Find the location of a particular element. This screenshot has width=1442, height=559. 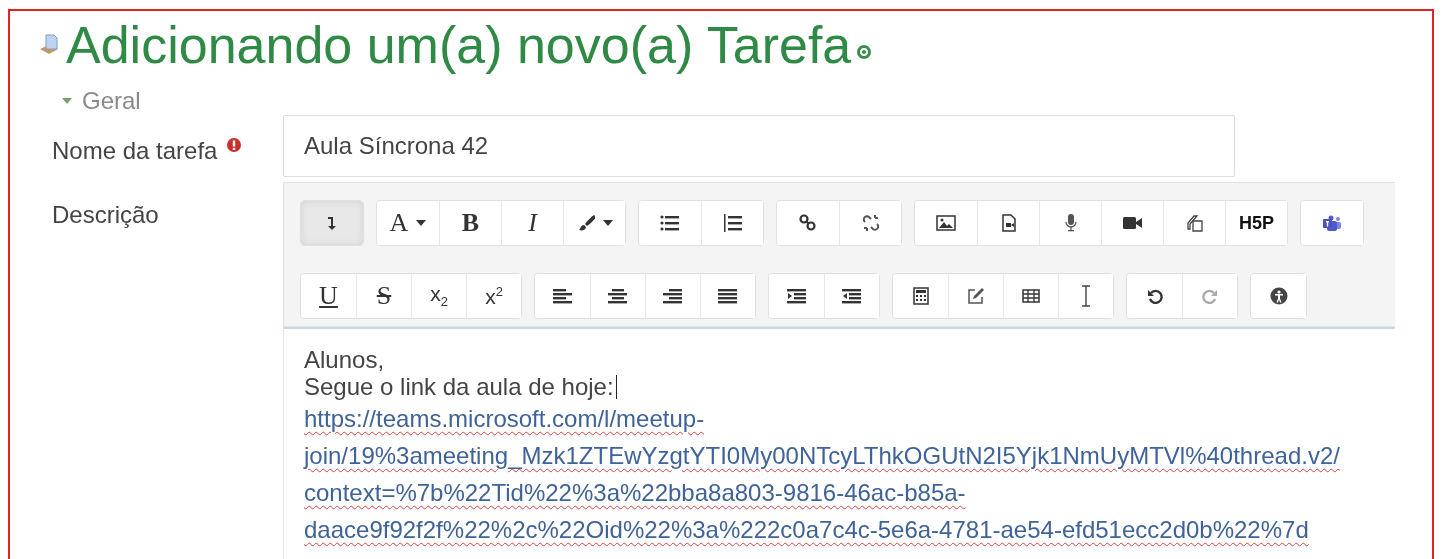

toolbar-button: x$^{2}$ is located at coordinates (493, 296).